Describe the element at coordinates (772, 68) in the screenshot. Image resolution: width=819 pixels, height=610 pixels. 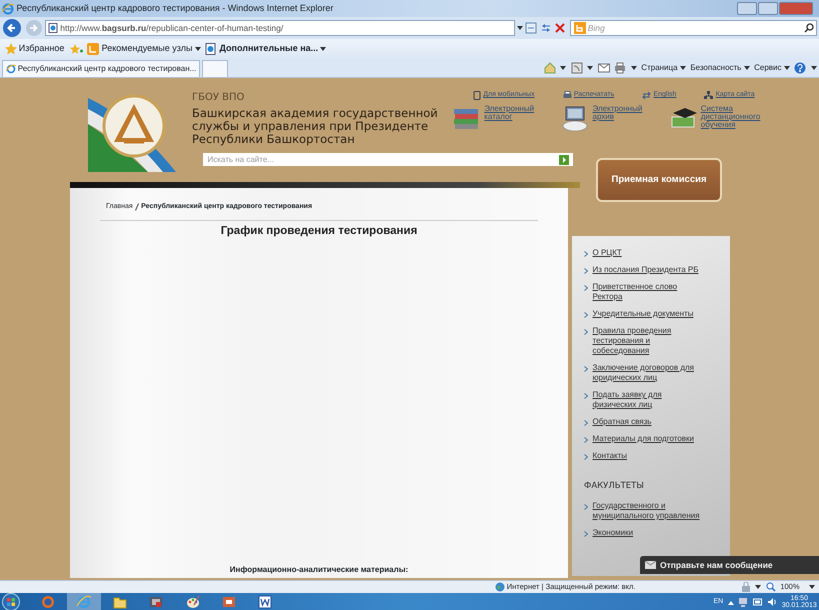
I see `command-menu: Сервис` at that location.